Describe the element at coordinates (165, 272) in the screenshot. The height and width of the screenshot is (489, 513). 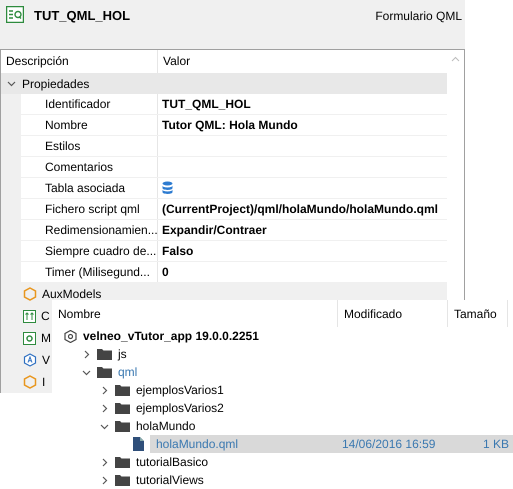
I see `property-value: 0` at that location.